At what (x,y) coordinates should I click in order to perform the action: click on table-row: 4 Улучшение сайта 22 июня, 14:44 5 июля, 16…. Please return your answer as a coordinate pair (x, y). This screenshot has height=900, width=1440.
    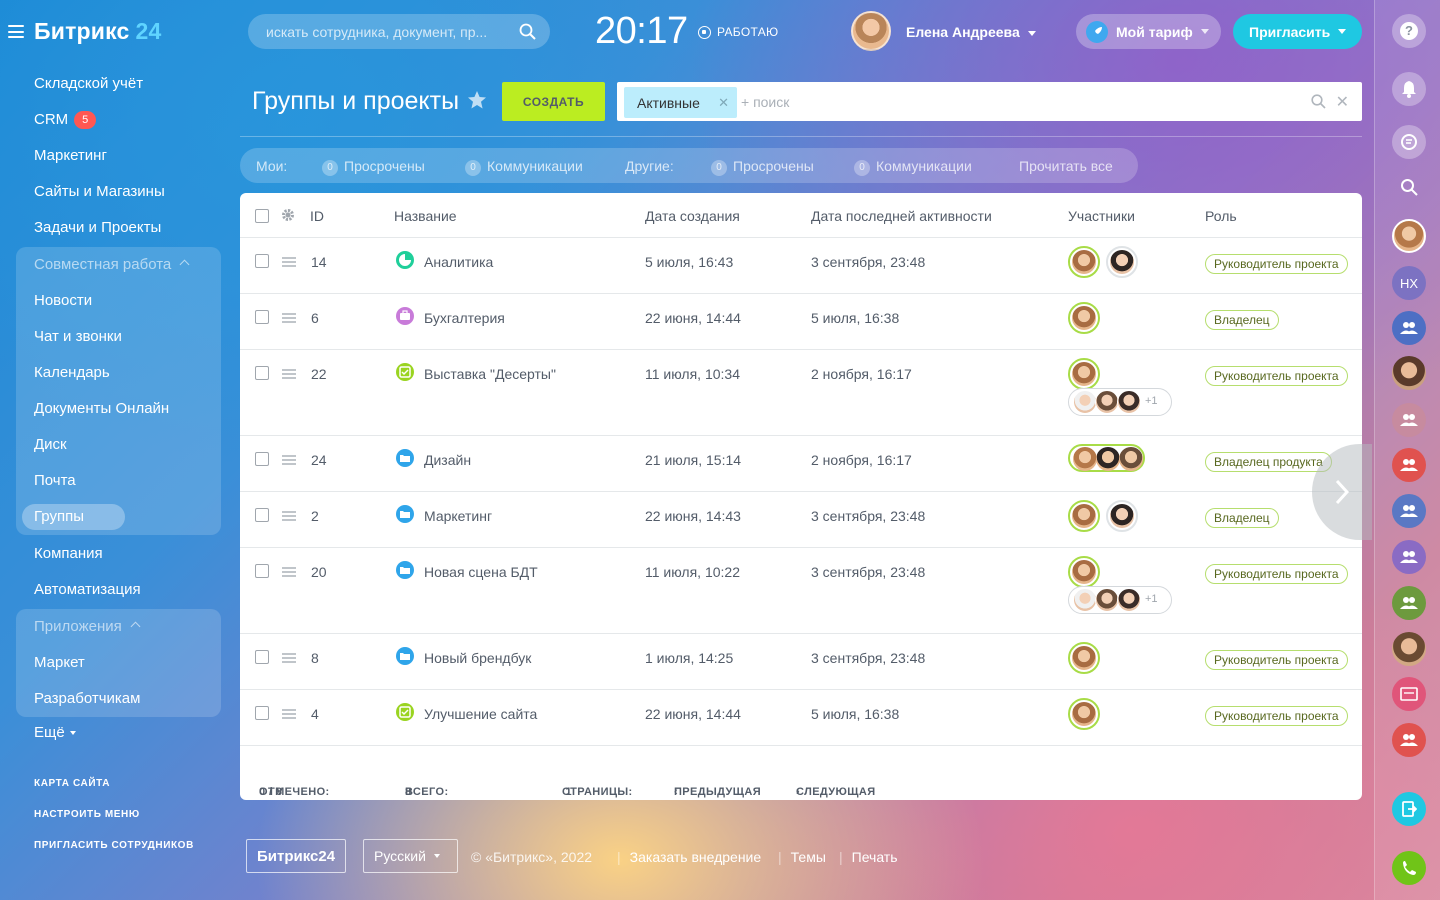
    Looking at the image, I should click on (801, 718).